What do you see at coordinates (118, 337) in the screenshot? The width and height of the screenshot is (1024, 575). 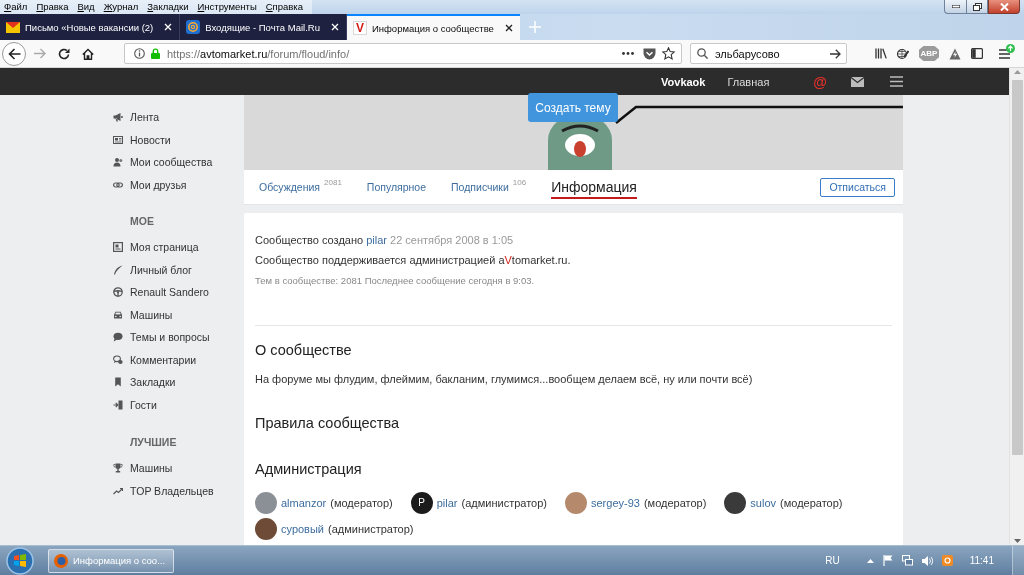 I see `speech-bubble-icon` at bounding box center [118, 337].